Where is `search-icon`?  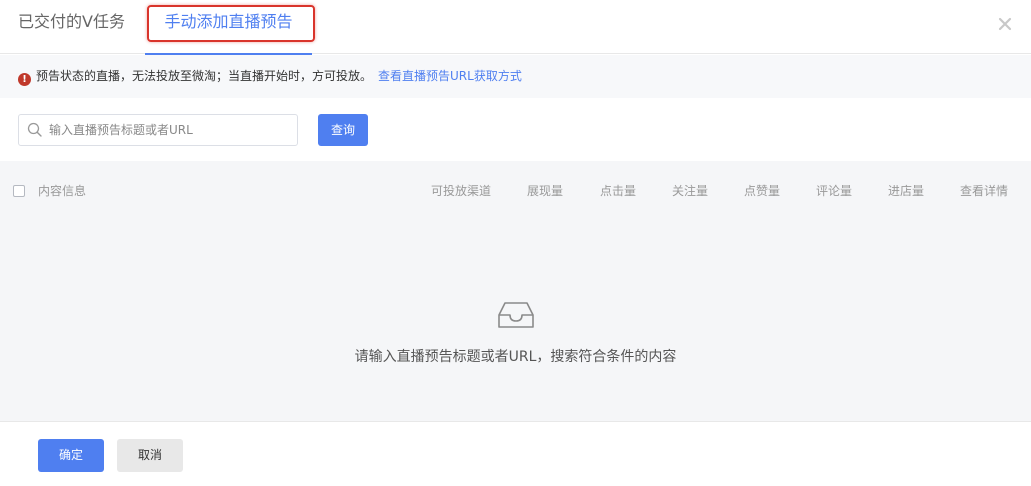 search-icon is located at coordinates (34, 129).